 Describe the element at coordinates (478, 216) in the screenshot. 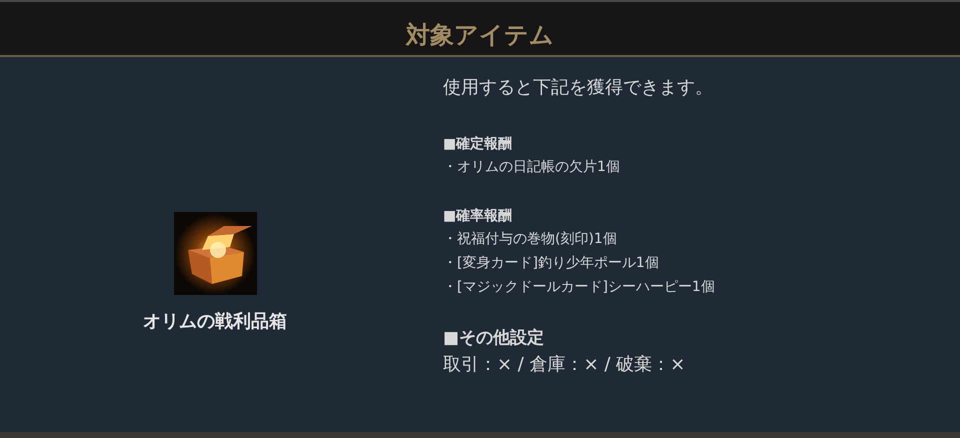

I see `section-heading: ■確率報酬` at that location.